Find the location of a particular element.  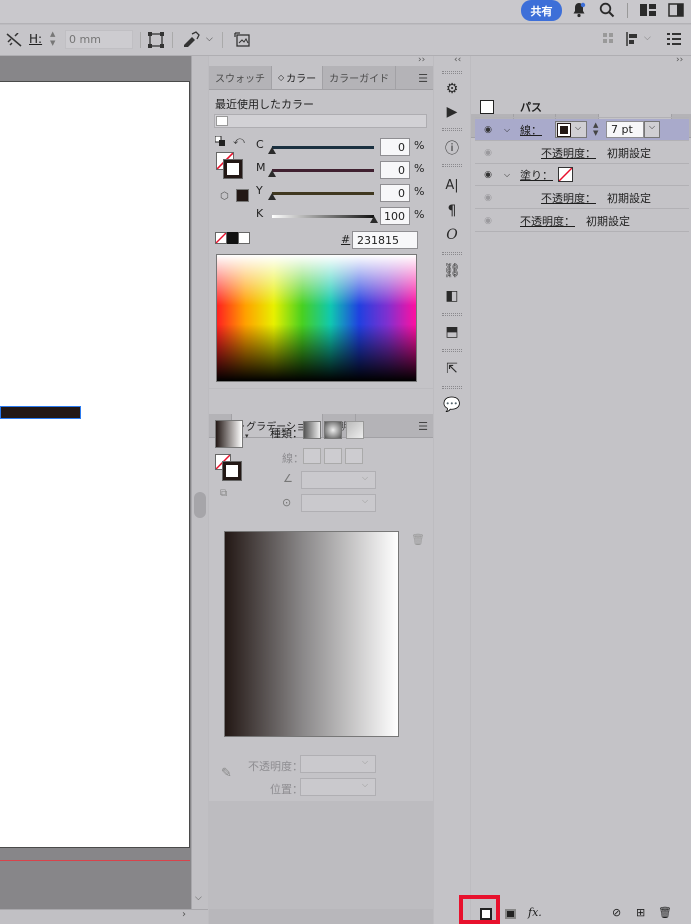

opentype-icon: O is located at coordinates (452, 235).